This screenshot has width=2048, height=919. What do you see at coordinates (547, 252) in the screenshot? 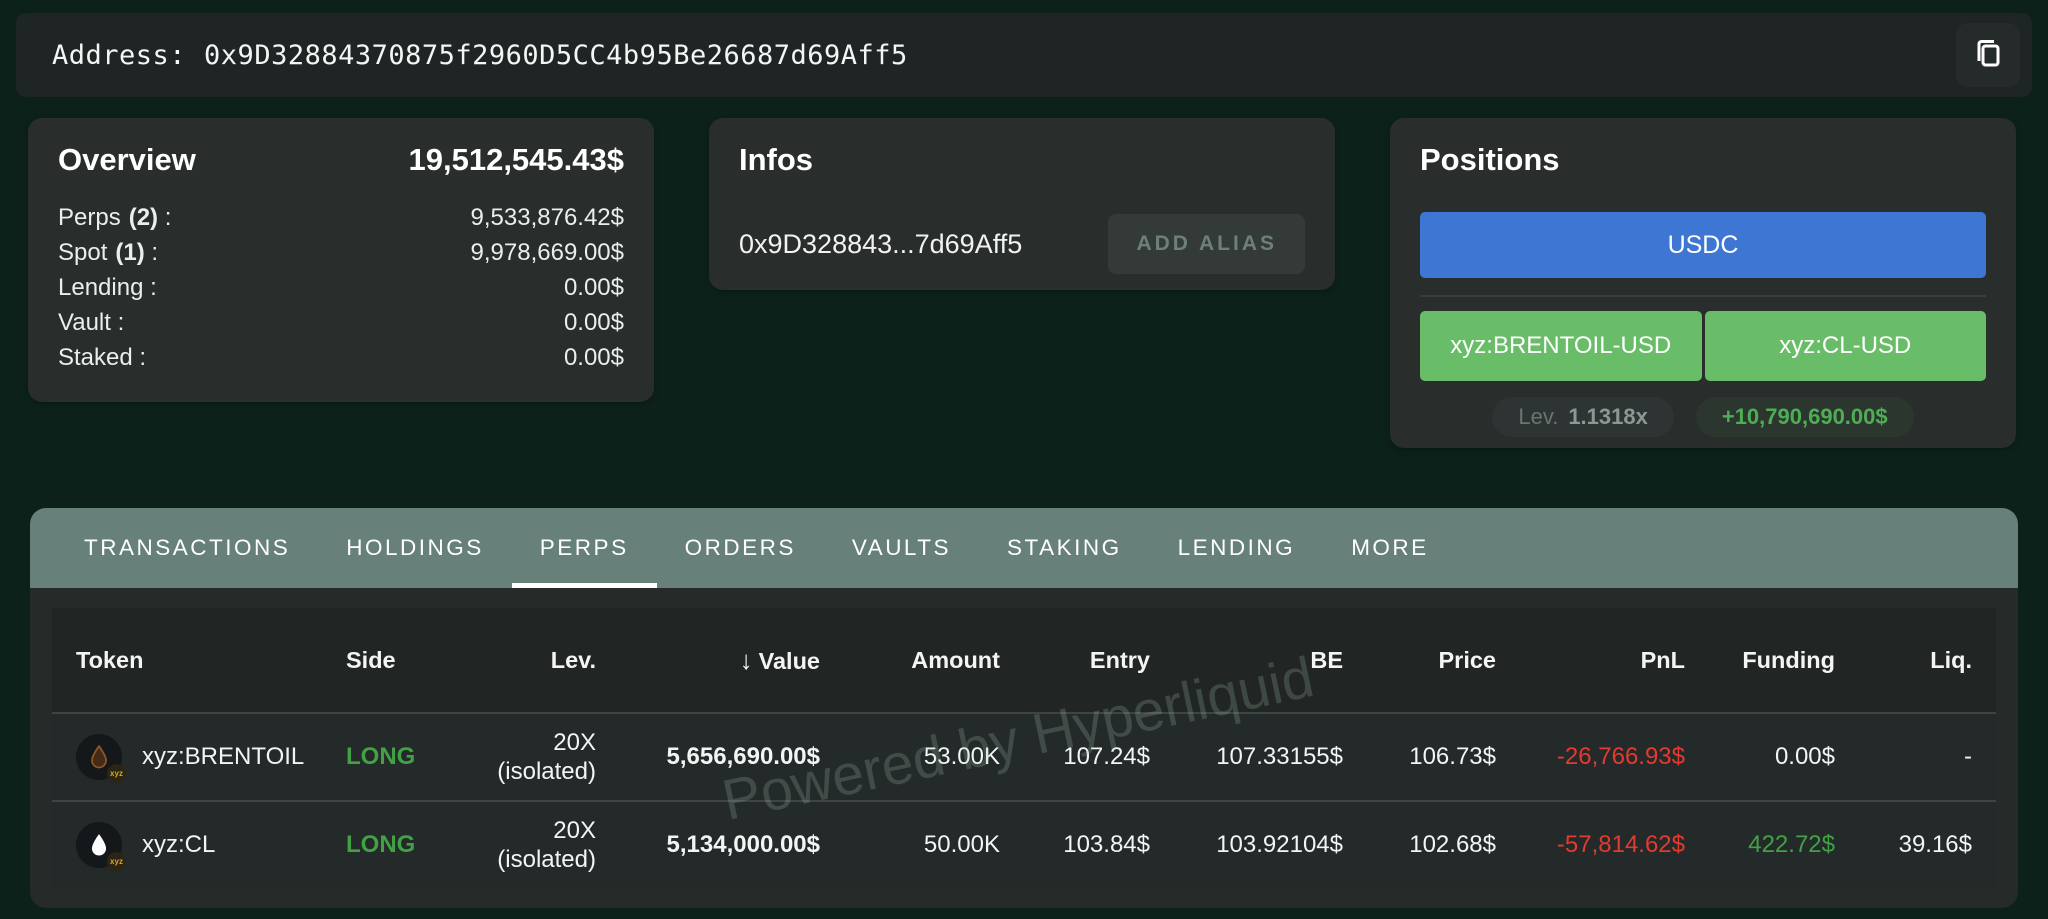
I see `row-value: 9,978,669.00$` at bounding box center [547, 252].